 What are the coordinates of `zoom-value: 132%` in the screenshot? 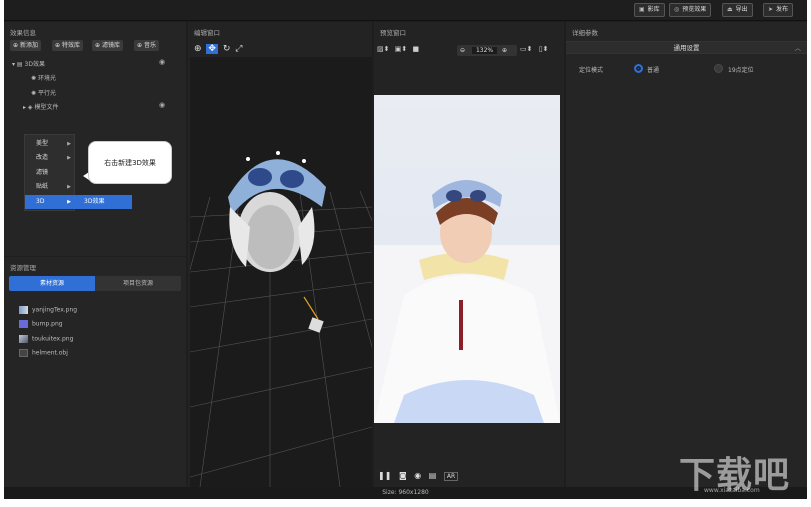 It's located at (484, 50).